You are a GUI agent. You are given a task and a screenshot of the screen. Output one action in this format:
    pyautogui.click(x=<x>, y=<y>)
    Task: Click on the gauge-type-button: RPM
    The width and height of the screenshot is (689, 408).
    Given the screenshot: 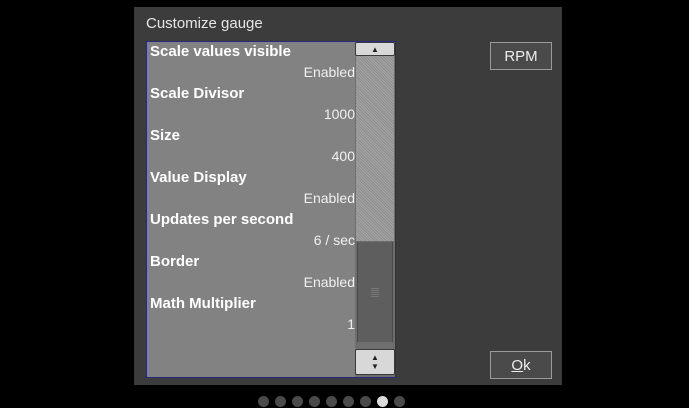 What is the action you would take?
    pyautogui.click(x=521, y=56)
    